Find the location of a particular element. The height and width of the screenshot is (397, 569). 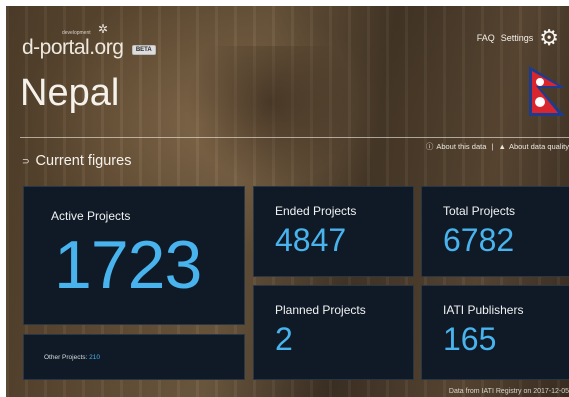

gear-icon: ⚙ is located at coordinates (549, 38).